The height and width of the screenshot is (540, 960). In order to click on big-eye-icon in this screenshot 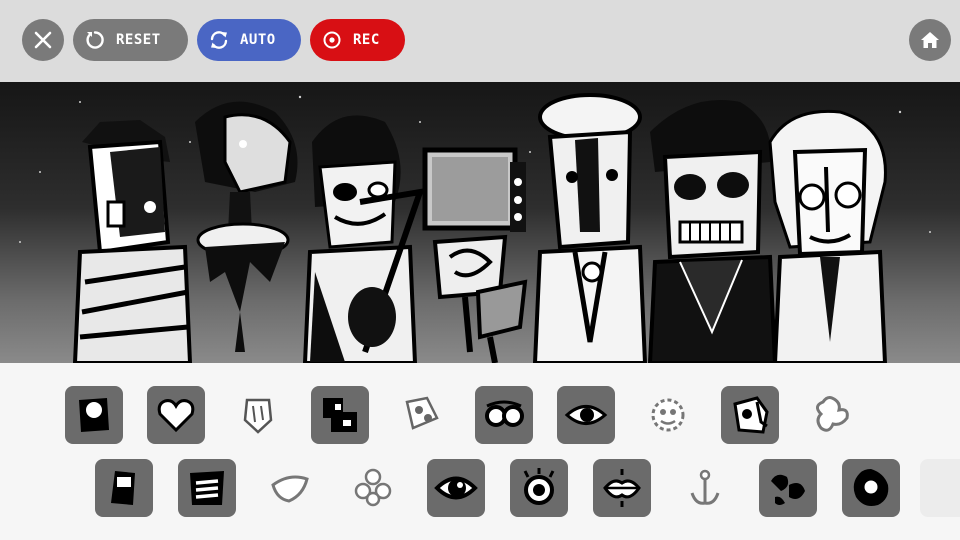, I will do `click(456, 488)`.